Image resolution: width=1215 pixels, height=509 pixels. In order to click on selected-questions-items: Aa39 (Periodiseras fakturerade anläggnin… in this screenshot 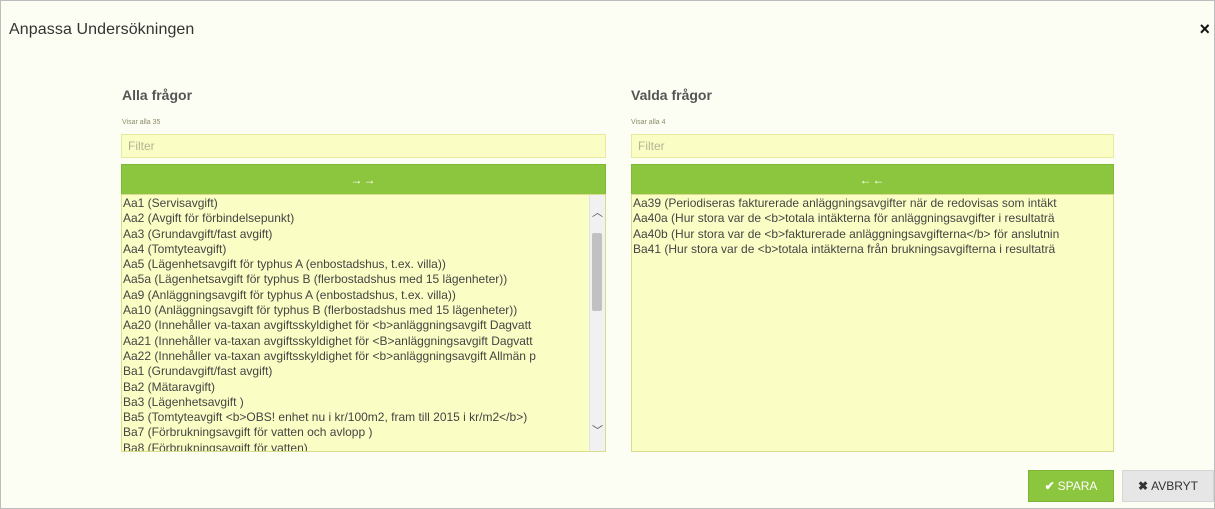, I will do `click(872, 226)`.